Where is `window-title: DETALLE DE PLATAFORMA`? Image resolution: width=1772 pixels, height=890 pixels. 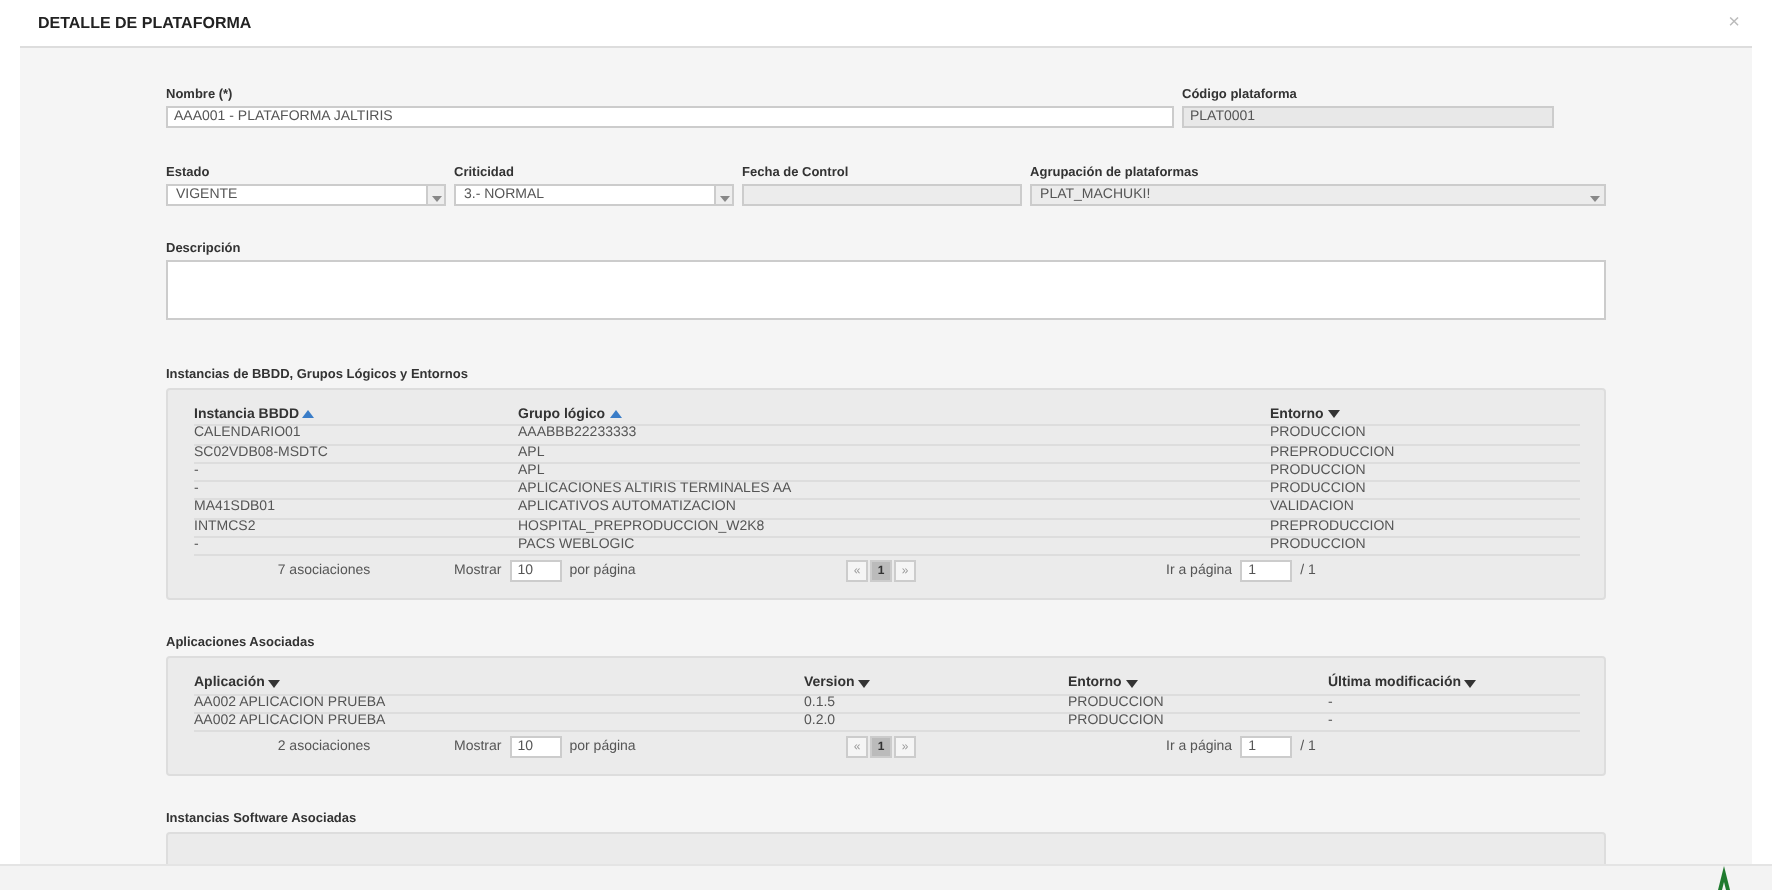
window-title: DETALLE DE PLATAFORMA is located at coordinates (145, 23).